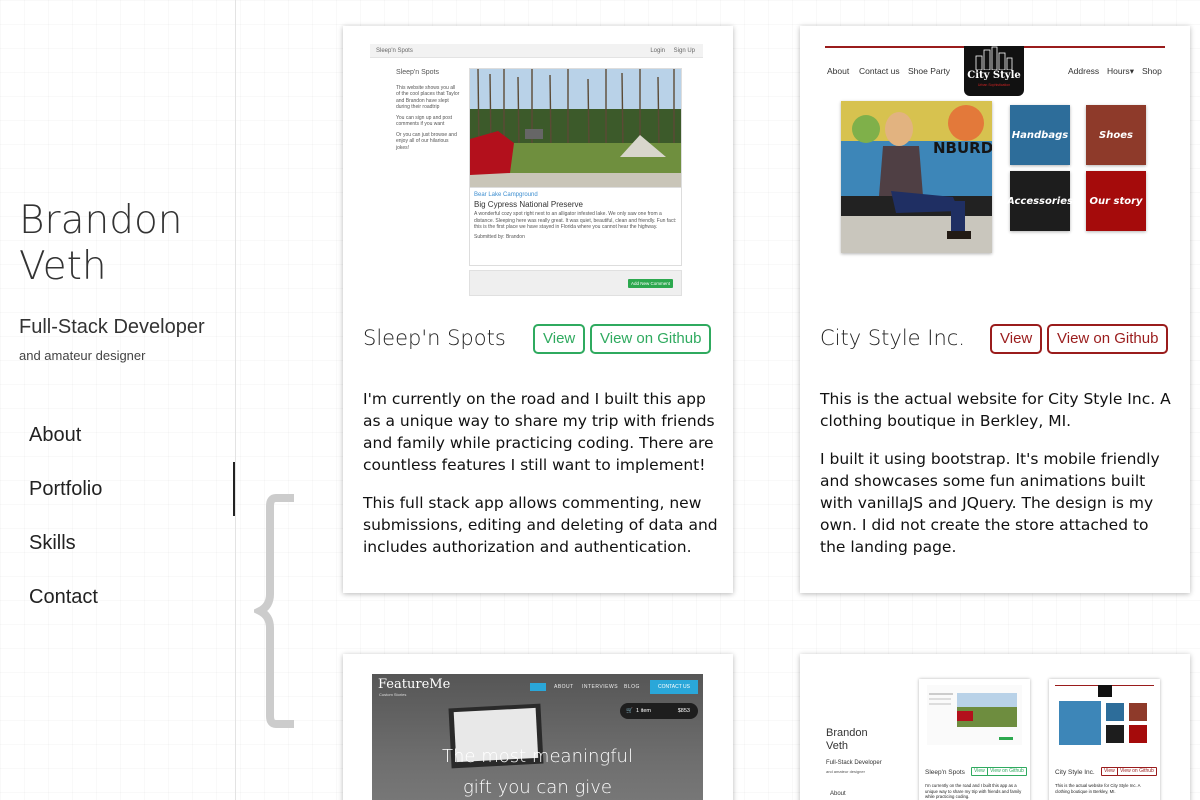 The width and height of the screenshot is (1200, 800). I want to click on nav-portfolio: Portfolio, so click(132, 489).